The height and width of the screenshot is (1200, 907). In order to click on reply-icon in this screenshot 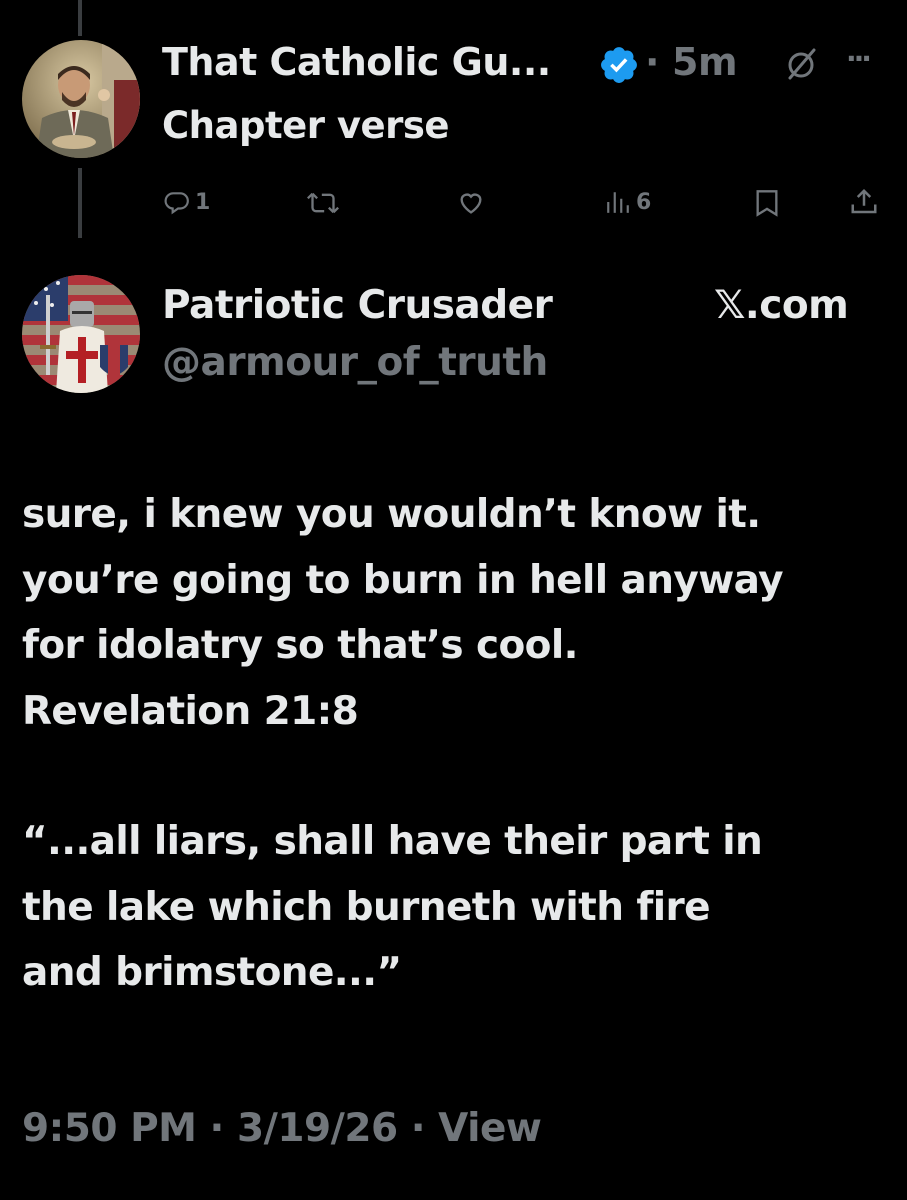, I will do `click(176, 203)`.